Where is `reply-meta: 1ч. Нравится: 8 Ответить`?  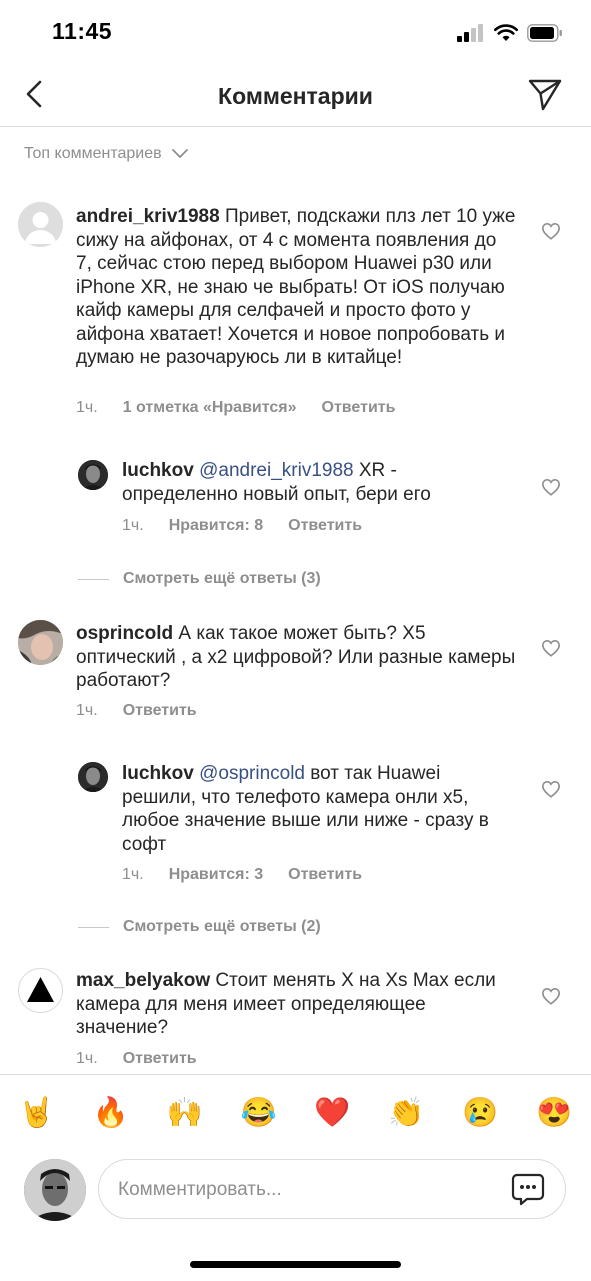 reply-meta: 1ч. Нравится: 8 Ответить is located at coordinates (242, 526).